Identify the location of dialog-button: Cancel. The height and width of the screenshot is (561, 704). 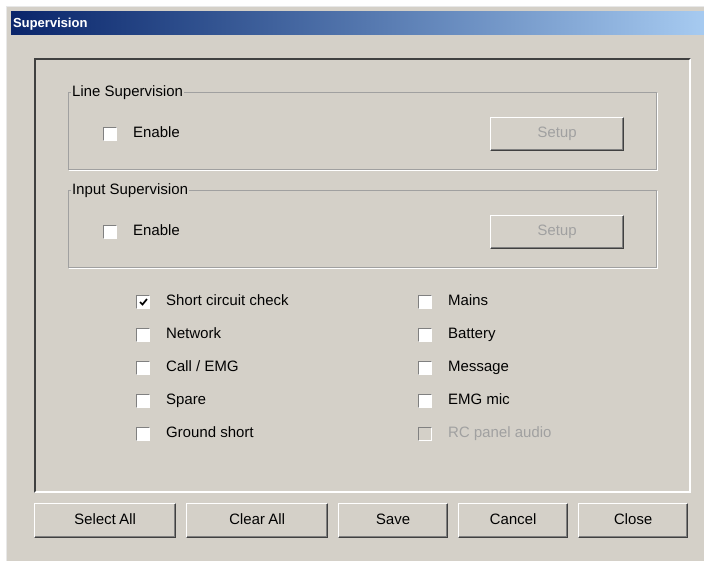
(513, 520).